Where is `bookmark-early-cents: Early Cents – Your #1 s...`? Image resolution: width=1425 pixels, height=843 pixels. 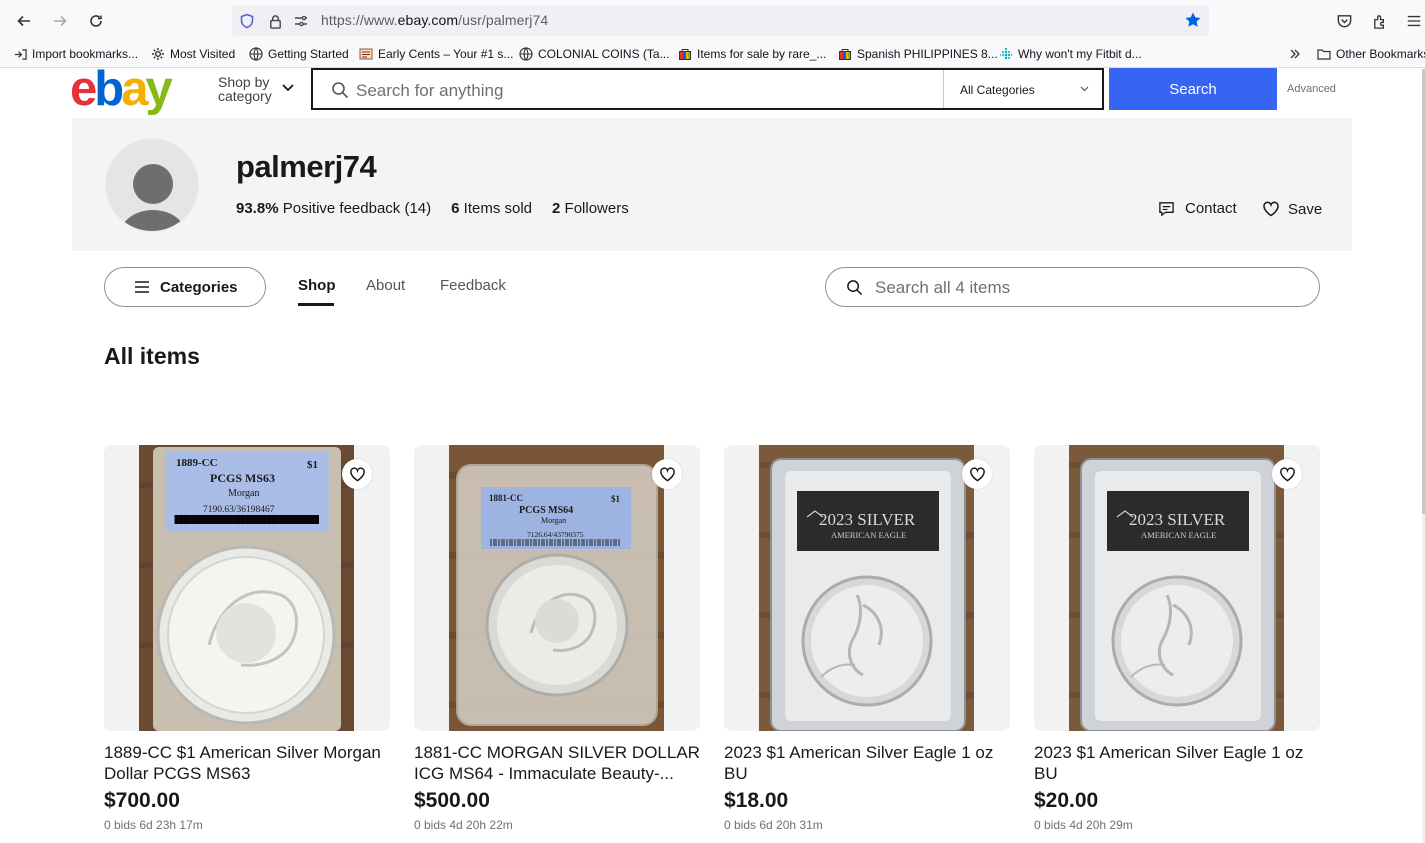
bookmark-early-cents: Early Cents – Your #1 s... is located at coordinates (436, 54).